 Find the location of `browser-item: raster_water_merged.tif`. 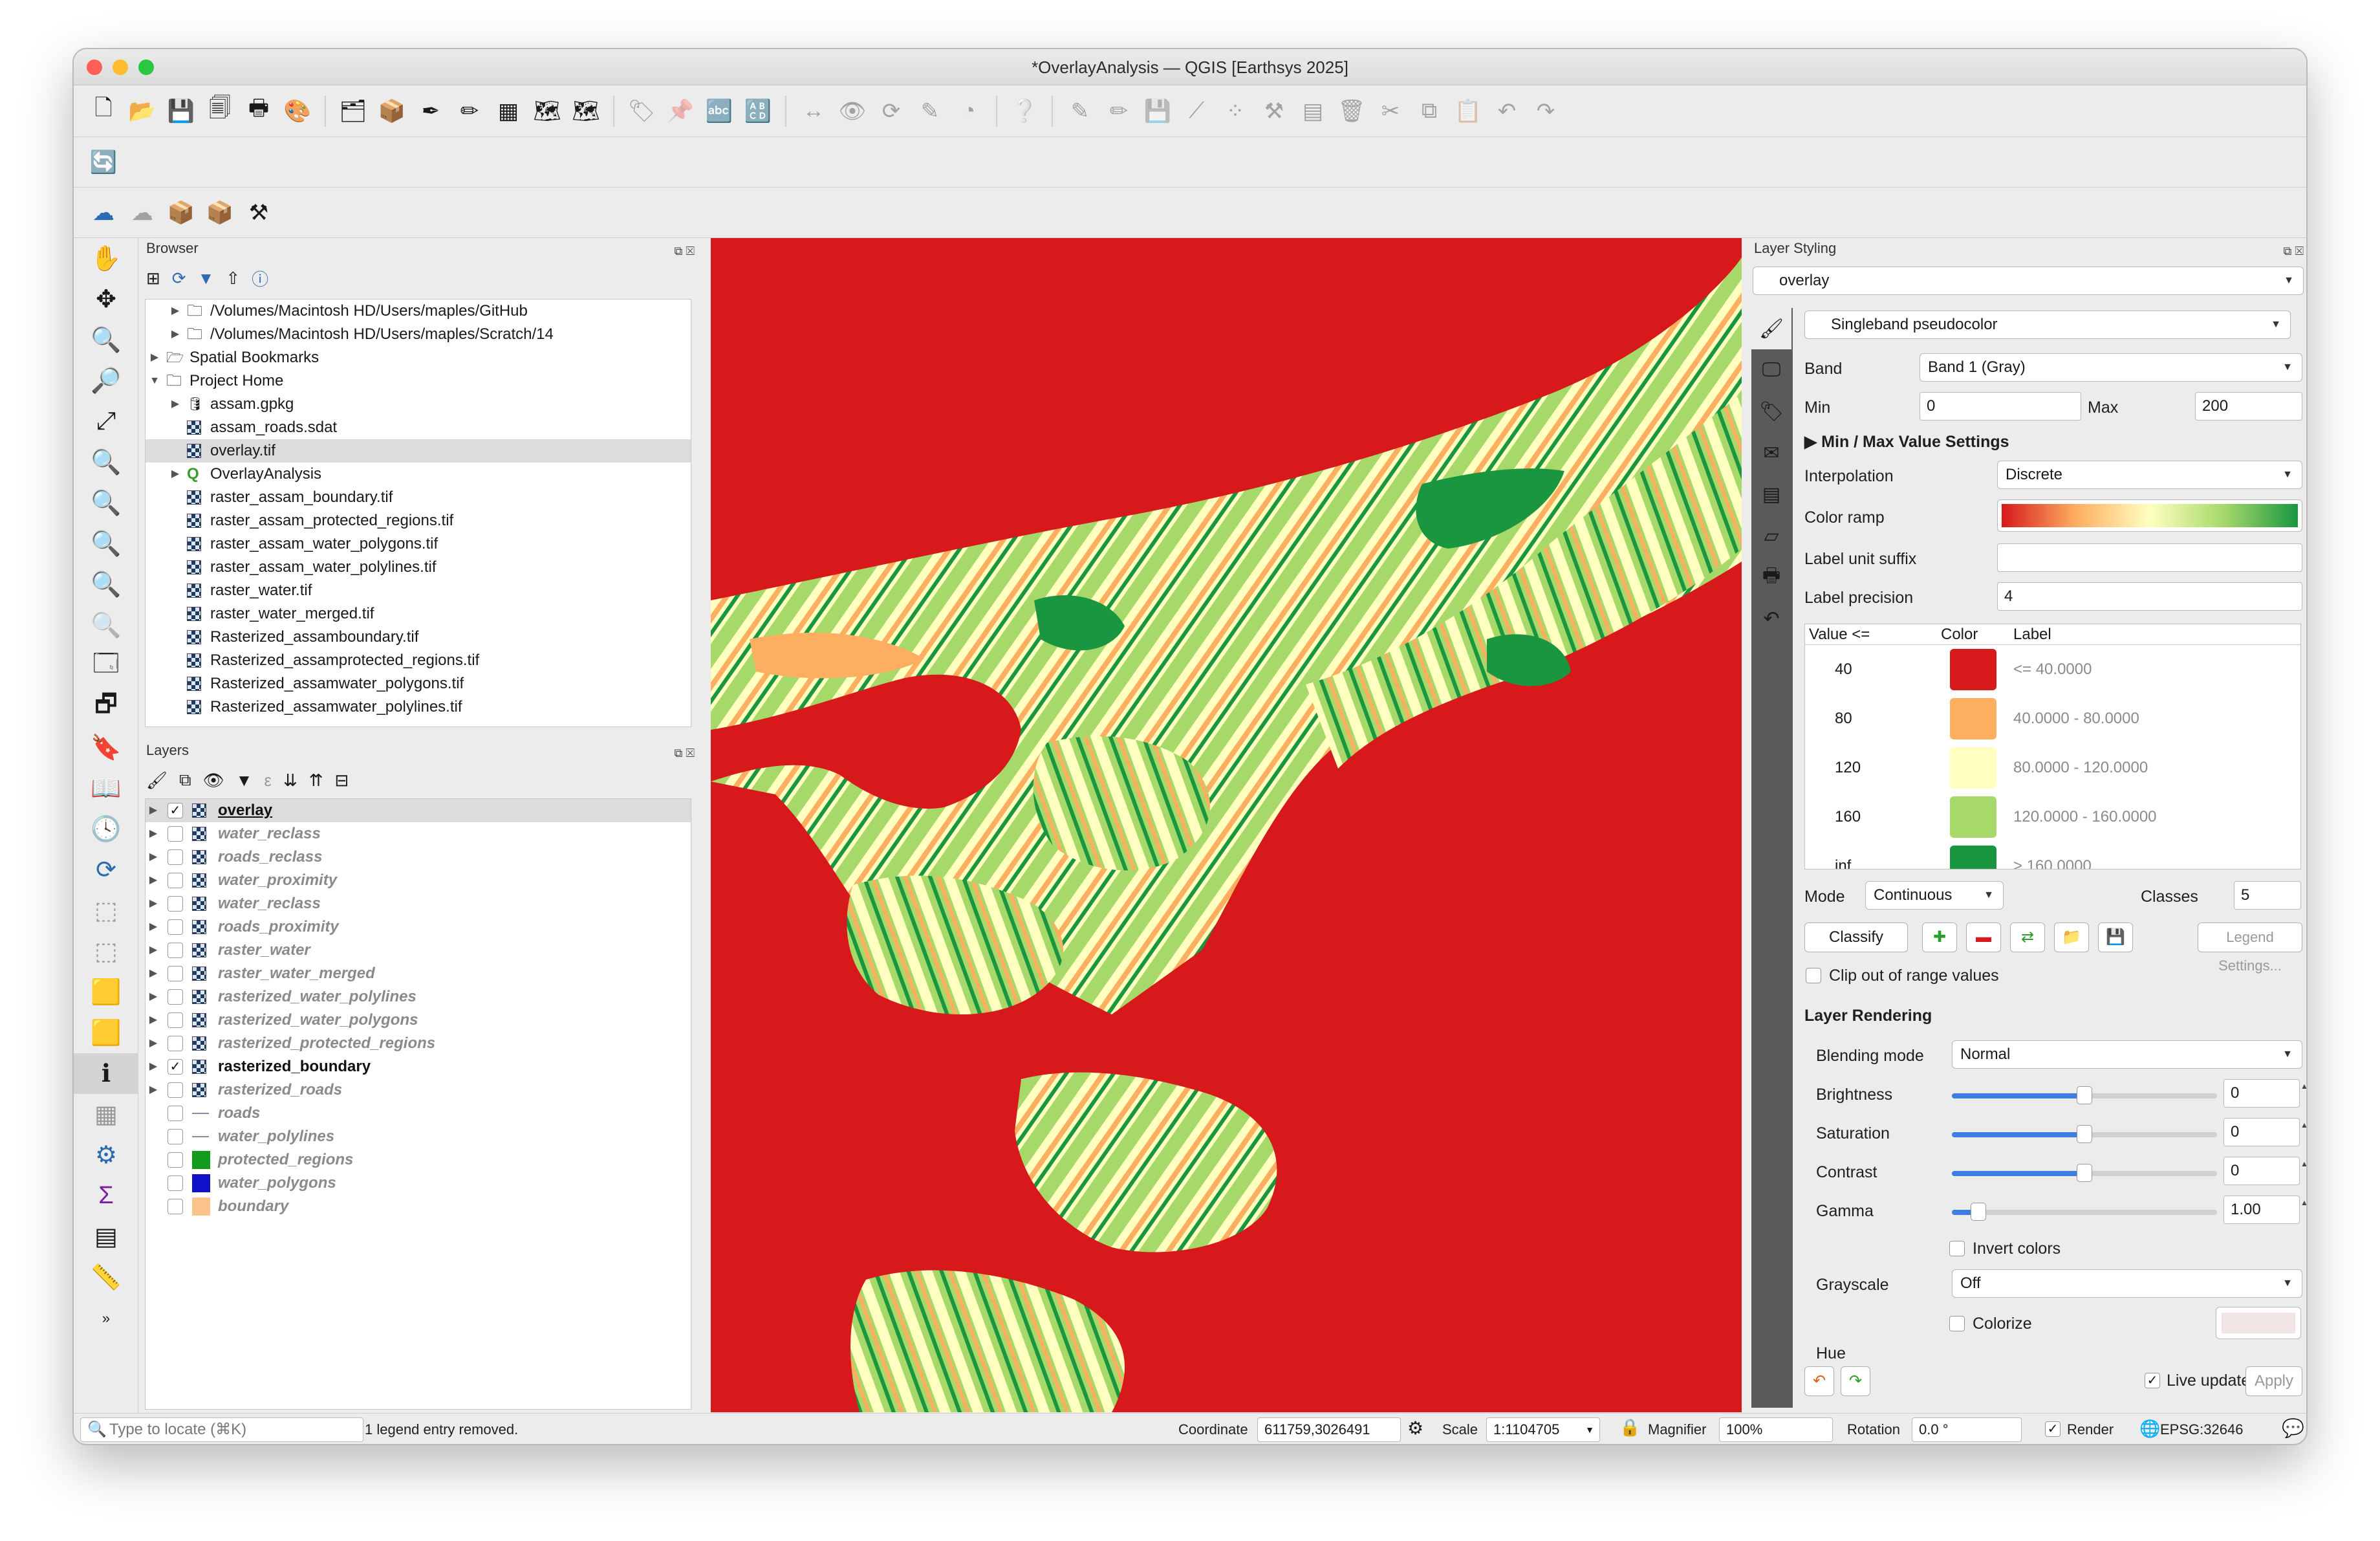

browser-item: raster_water_merged.tif is located at coordinates (418, 614).